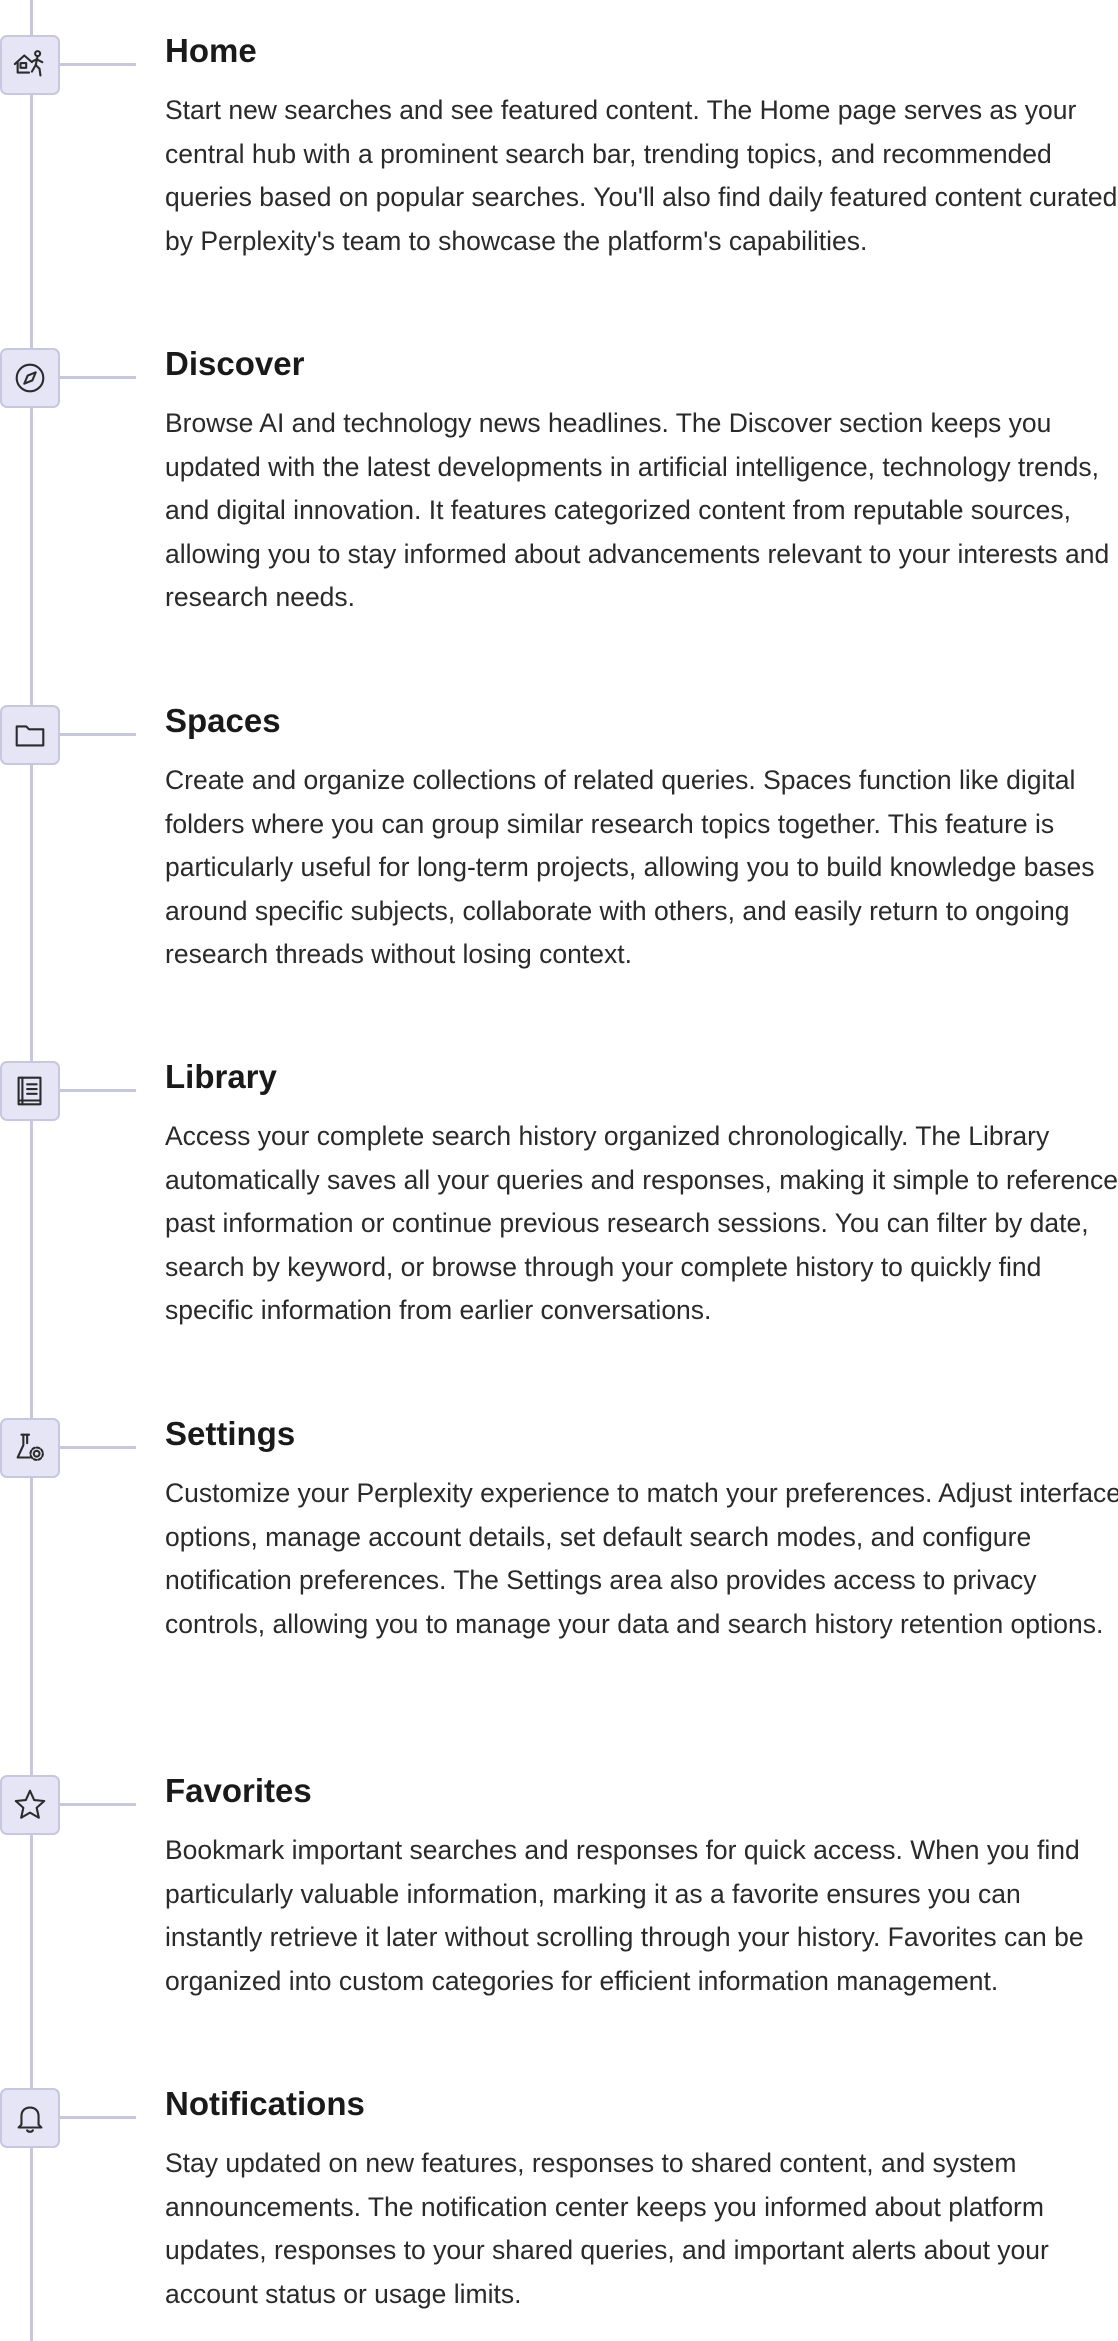 The width and height of the screenshot is (1118, 2341). What do you see at coordinates (265, 2103) in the screenshot?
I see `section-title: Notifications` at bounding box center [265, 2103].